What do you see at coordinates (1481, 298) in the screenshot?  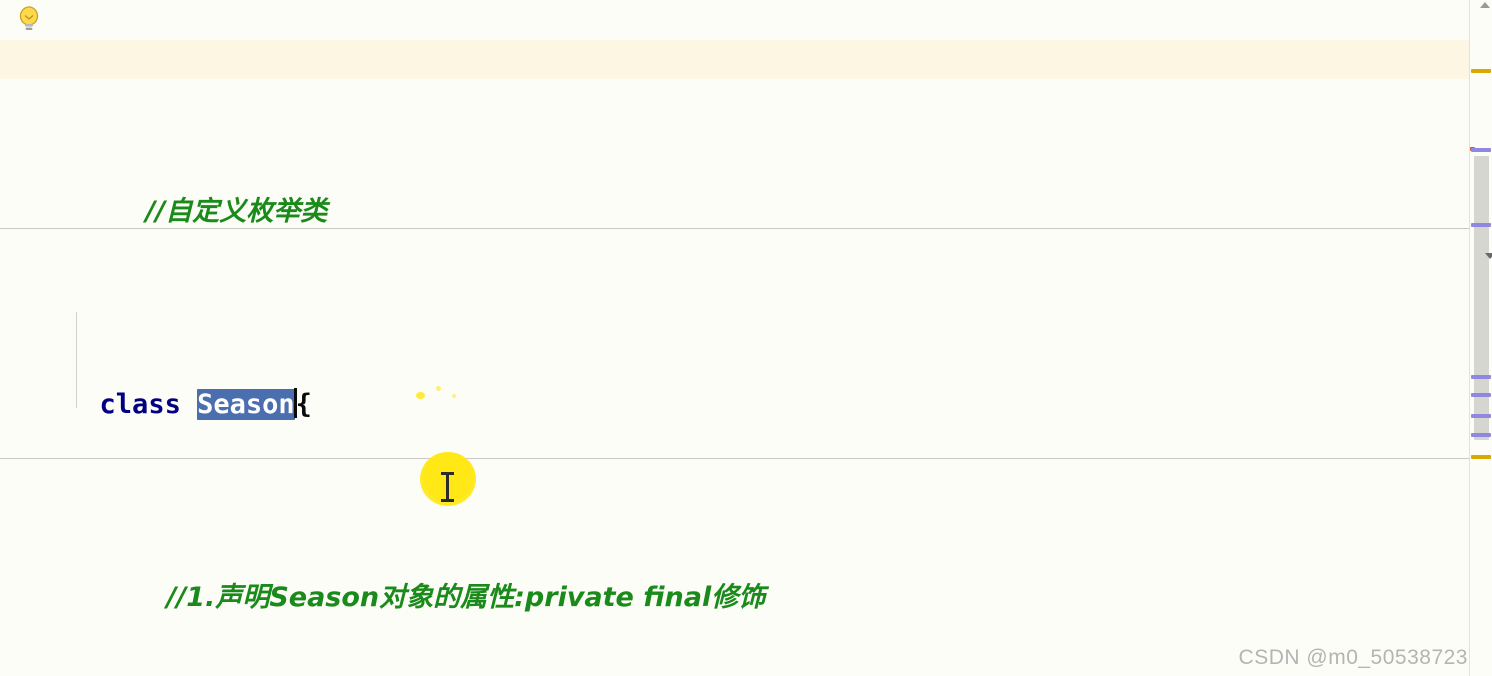 I see `scrollbar-thumb` at bounding box center [1481, 298].